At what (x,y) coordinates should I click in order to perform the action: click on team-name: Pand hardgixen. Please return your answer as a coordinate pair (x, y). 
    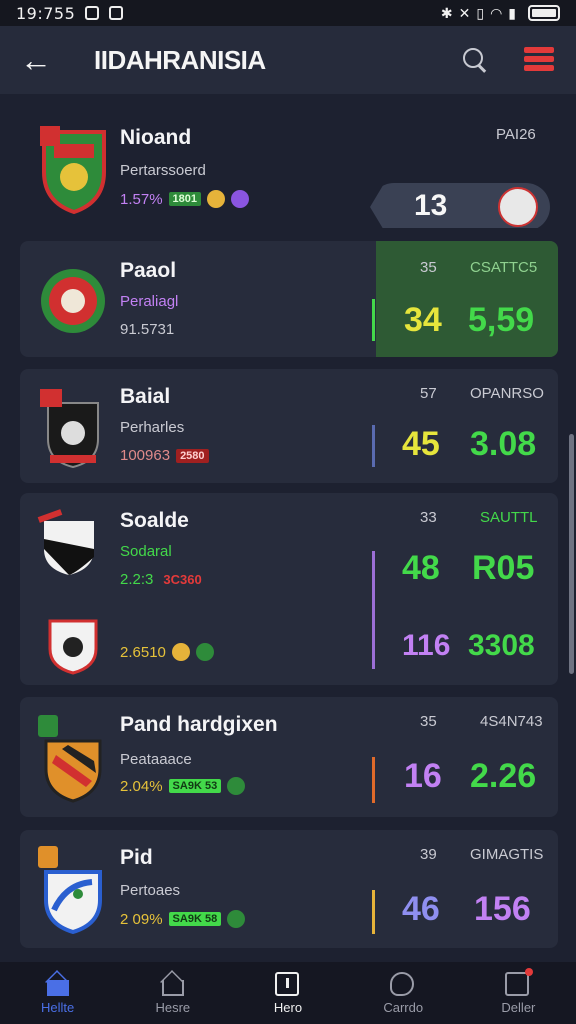
    Looking at the image, I should click on (199, 724).